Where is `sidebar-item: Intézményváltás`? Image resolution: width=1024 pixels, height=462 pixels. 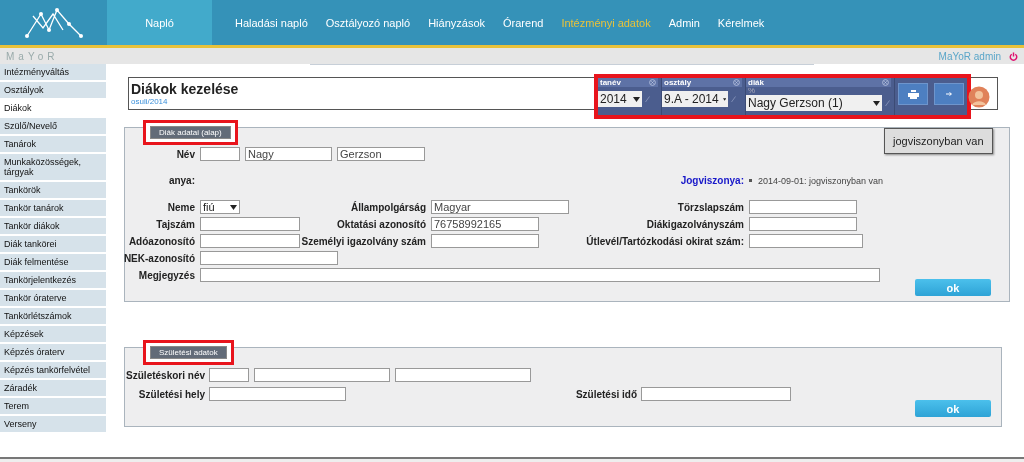 sidebar-item: Intézményváltás is located at coordinates (53, 73).